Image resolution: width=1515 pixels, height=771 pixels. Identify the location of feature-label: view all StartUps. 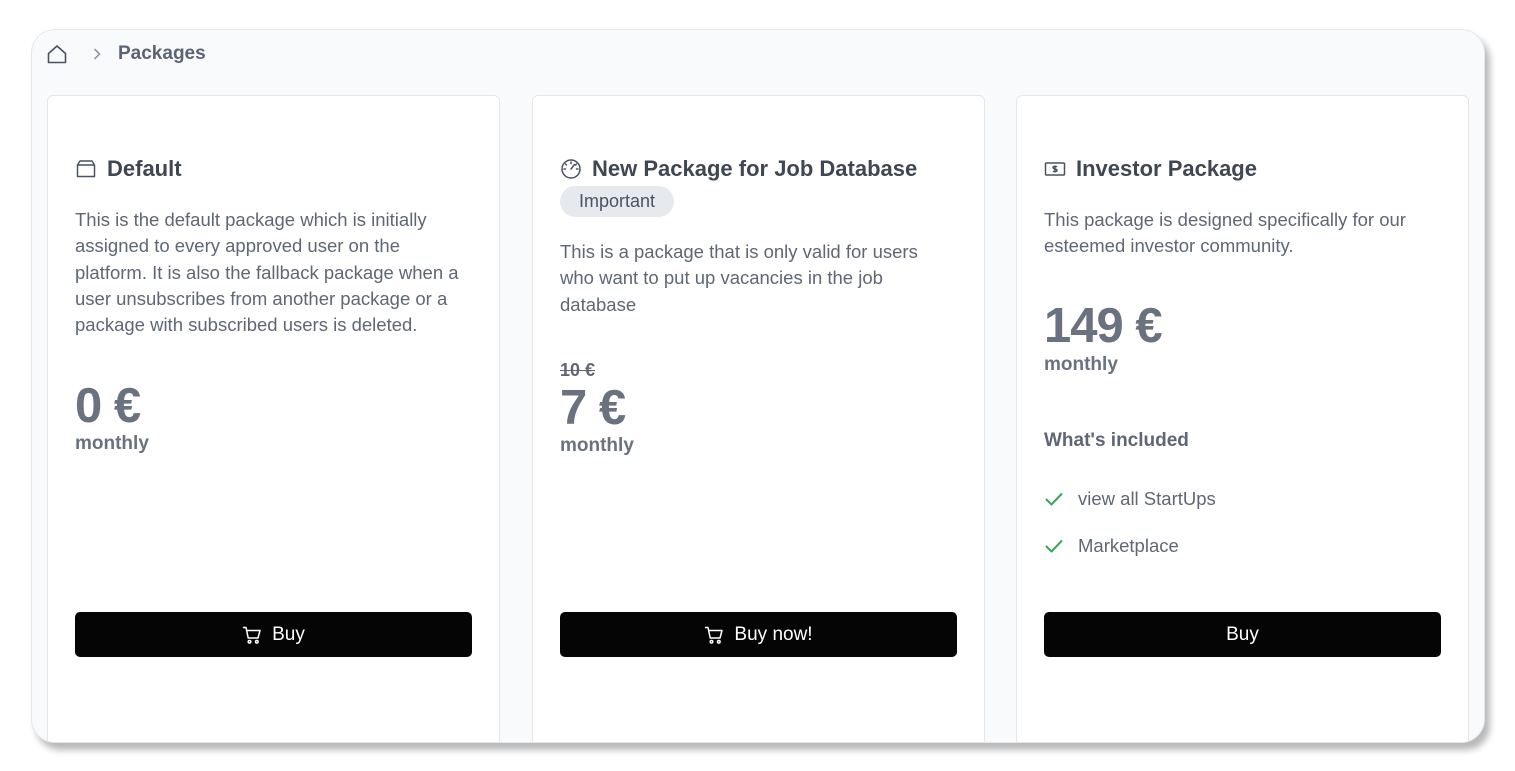
(1147, 498).